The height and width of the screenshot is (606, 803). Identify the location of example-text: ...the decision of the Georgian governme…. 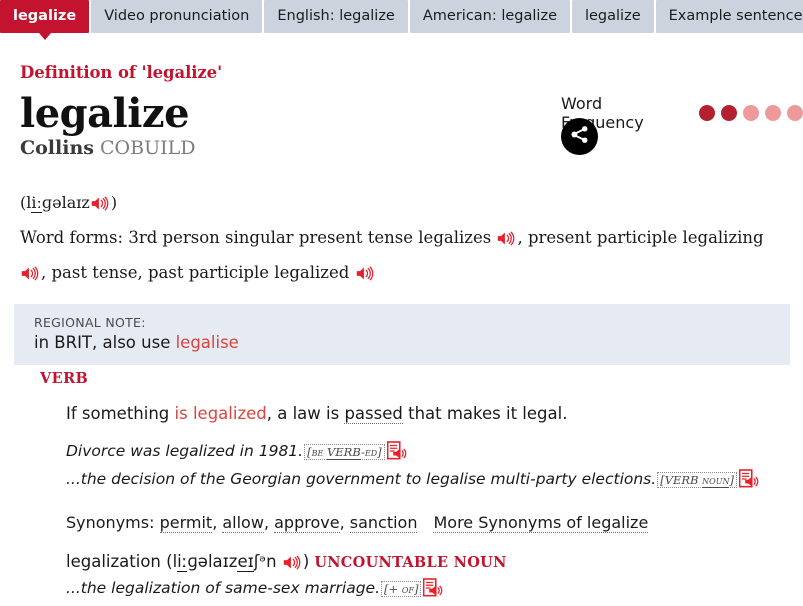
(361, 479).